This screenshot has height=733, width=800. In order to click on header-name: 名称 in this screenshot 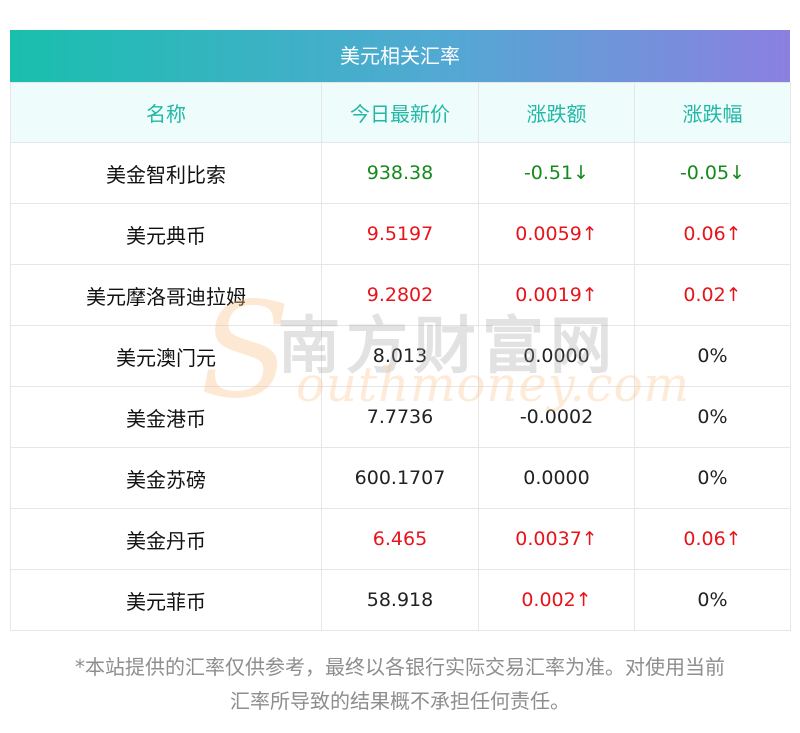, I will do `click(166, 112)`.